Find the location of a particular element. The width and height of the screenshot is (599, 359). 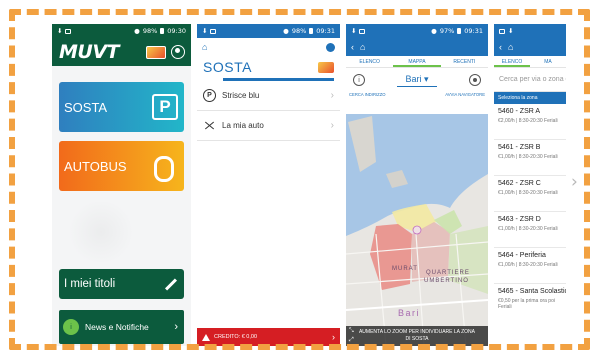

status-time: 09:30 is located at coordinates (176, 31).